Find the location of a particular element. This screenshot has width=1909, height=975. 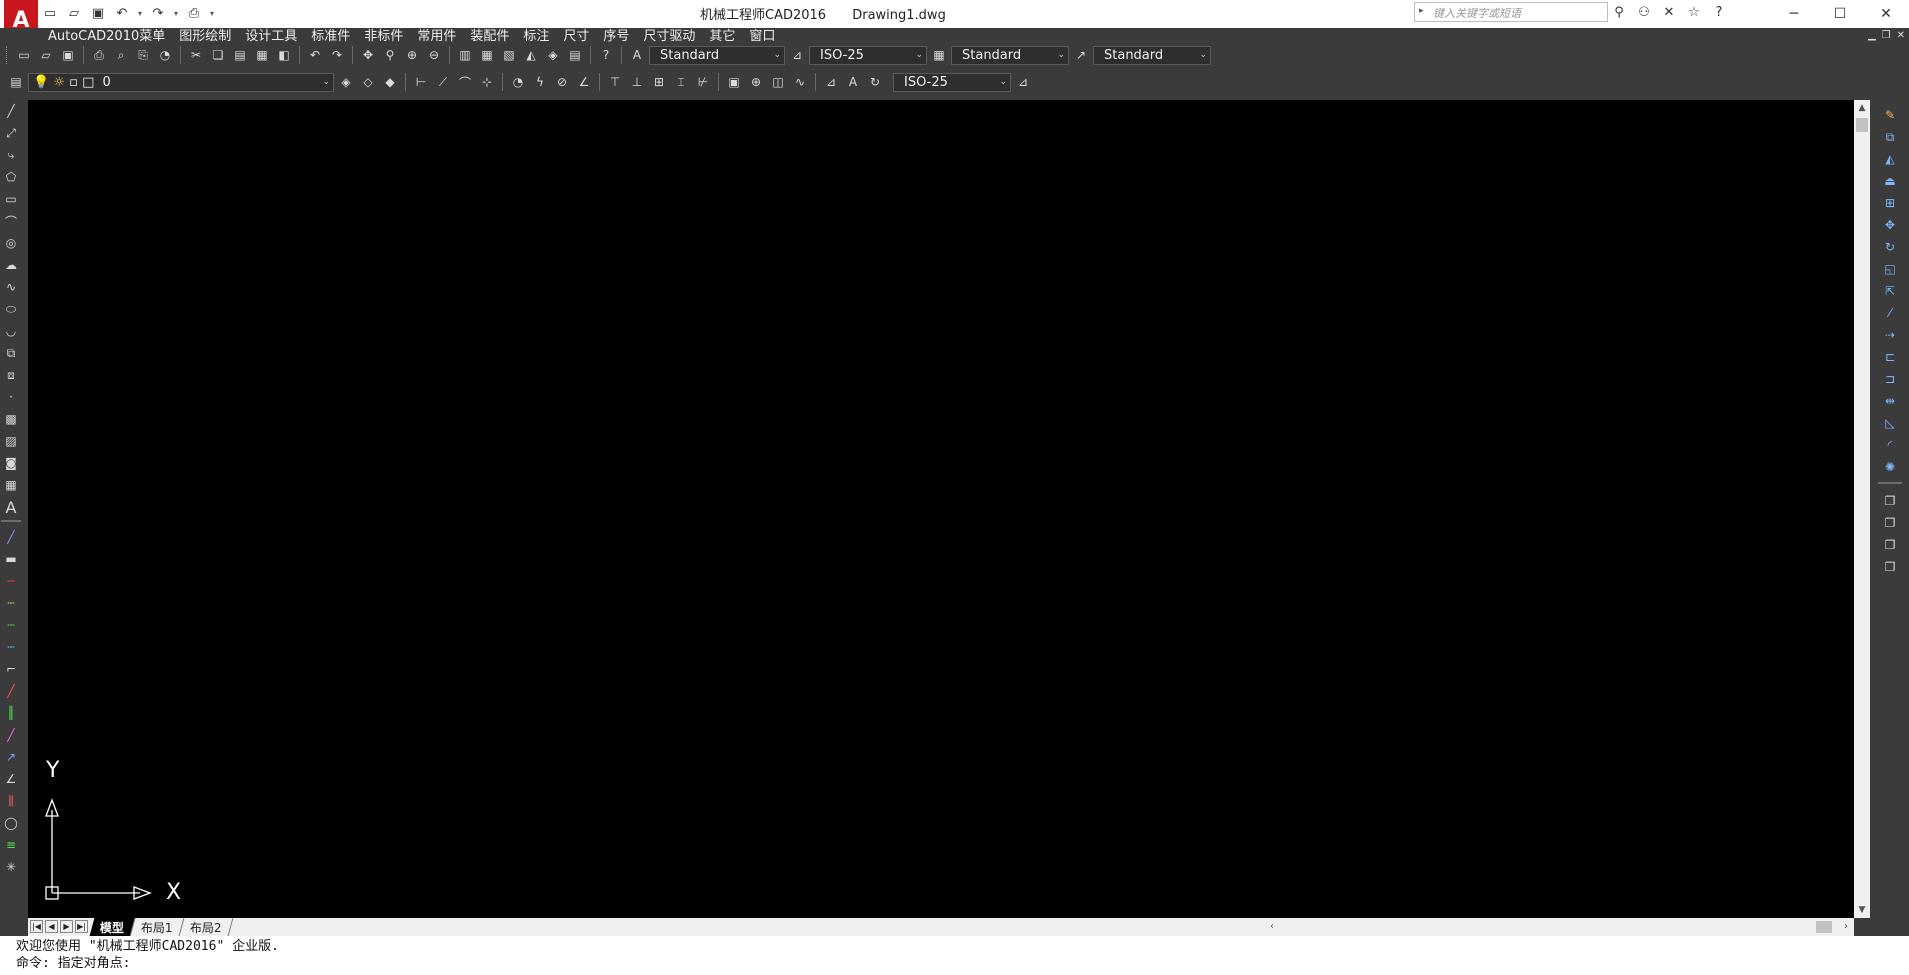

doc-minimize-icon: ▁ is located at coordinates (1872, 35).